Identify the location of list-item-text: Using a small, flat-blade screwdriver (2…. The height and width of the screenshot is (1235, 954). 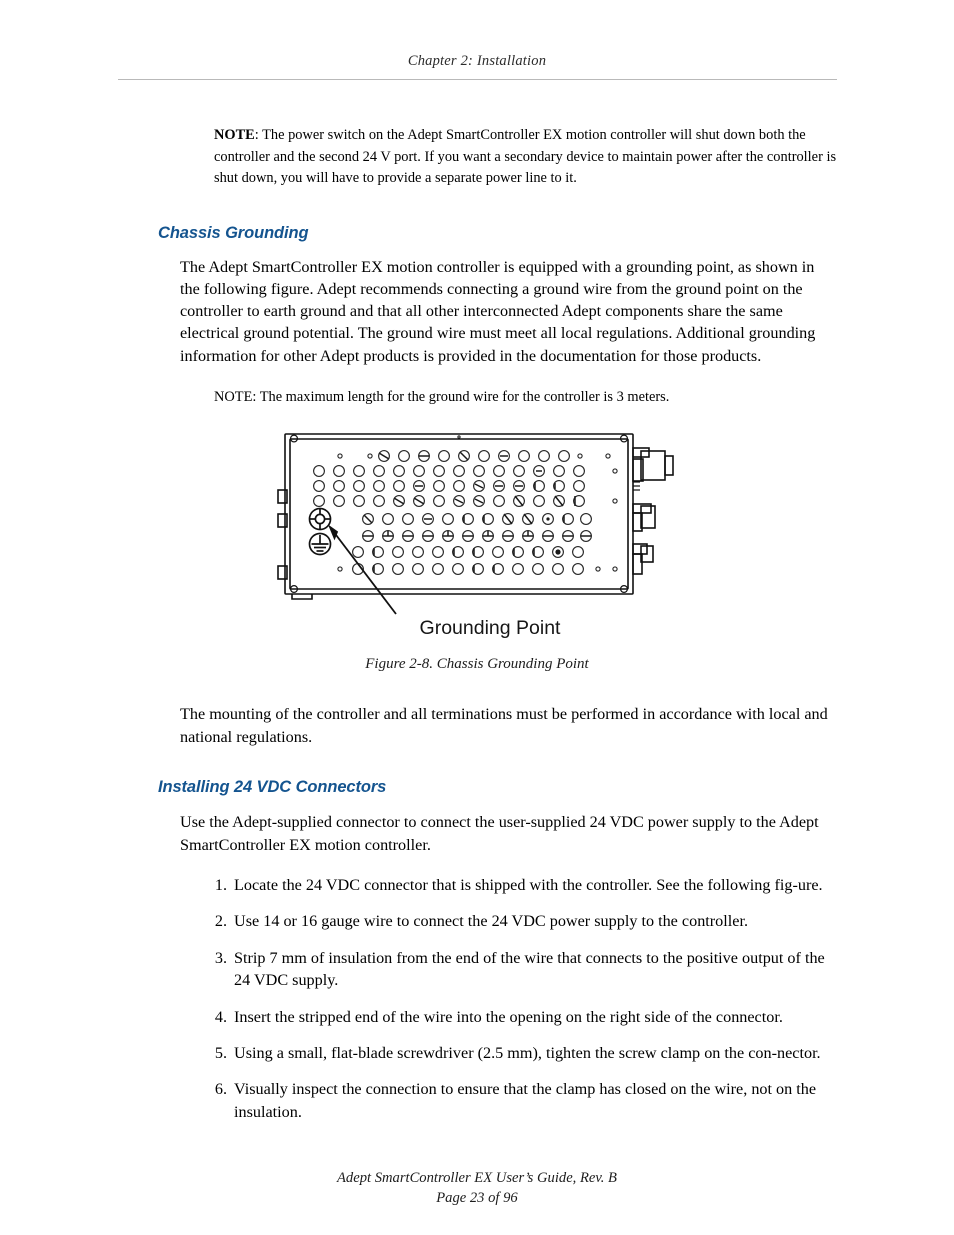
(527, 1053).